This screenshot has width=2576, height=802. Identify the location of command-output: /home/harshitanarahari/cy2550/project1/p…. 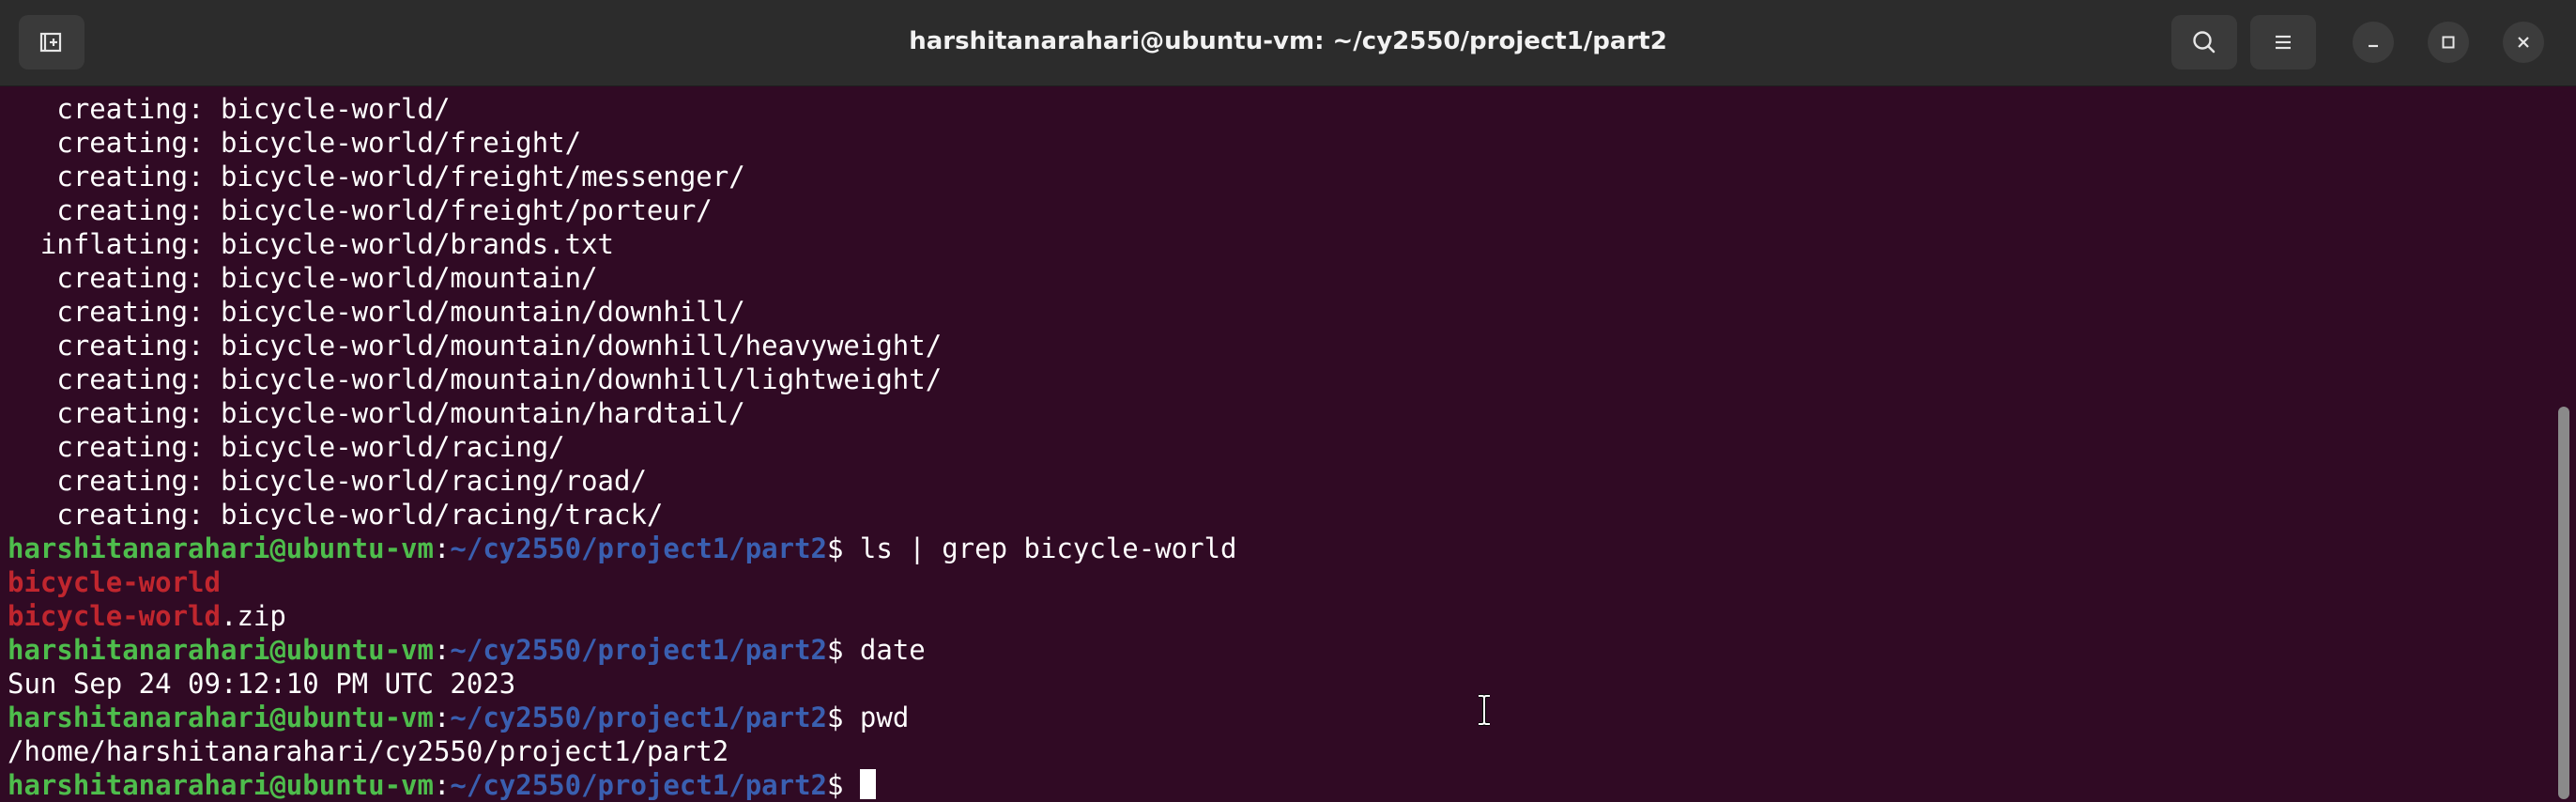
(369, 751).